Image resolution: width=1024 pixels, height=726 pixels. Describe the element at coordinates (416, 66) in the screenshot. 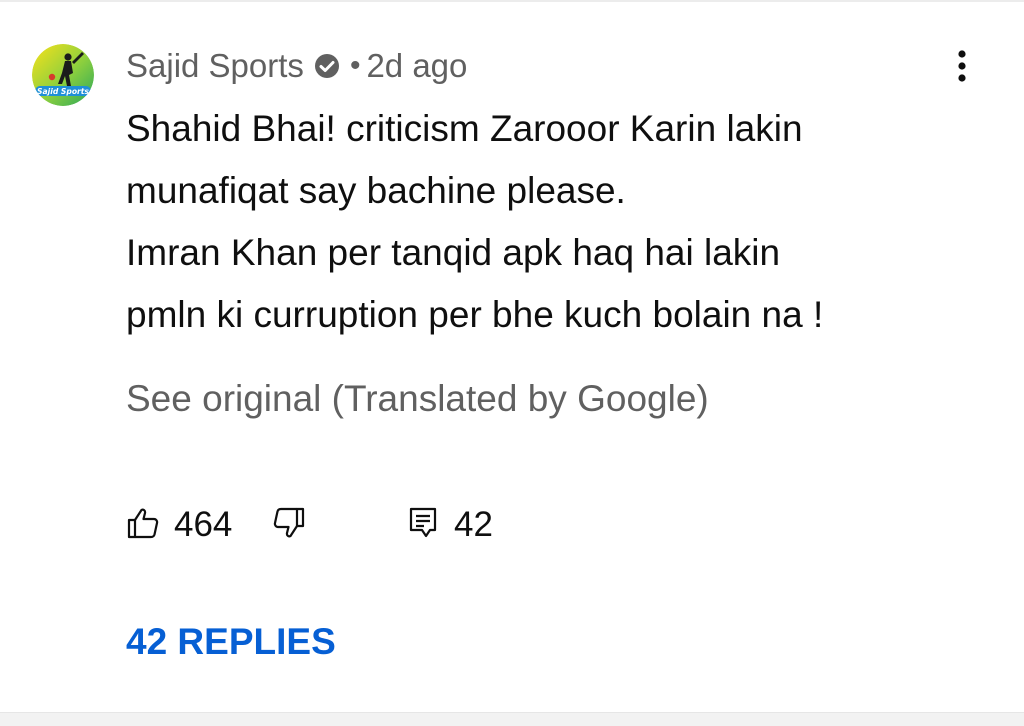

I see `timestamp: 2d ago` at that location.